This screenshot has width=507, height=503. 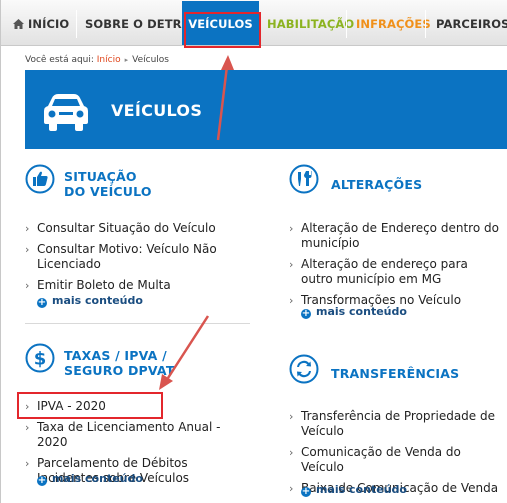 What do you see at coordinates (310, 23) in the screenshot?
I see `nav-item-habilitacao: HABILITAÇÃO` at bounding box center [310, 23].